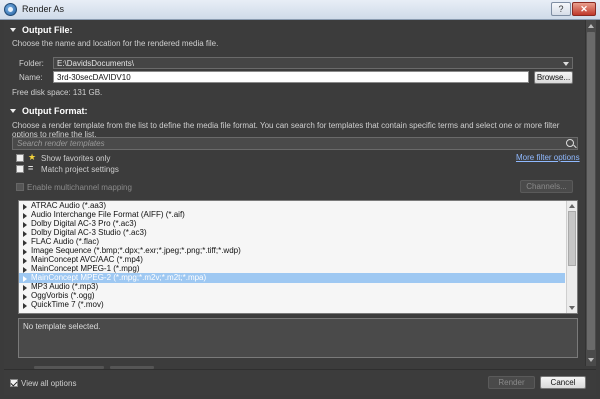  Describe the element at coordinates (300, 380) in the screenshot. I see `dialog-footer: View all options Render Cancel` at that location.